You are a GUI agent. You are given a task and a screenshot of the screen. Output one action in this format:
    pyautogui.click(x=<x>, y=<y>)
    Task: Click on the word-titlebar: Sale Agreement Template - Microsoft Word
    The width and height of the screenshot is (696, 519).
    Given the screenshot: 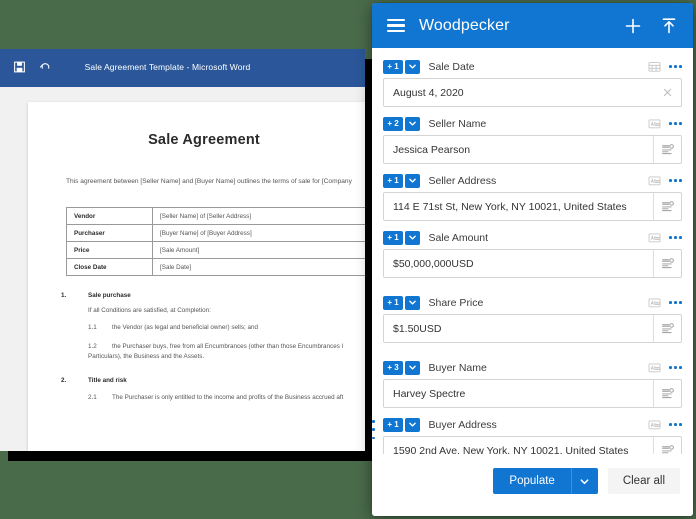 What is the action you would take?
    pyautogui.click(x=182, y=68)
    